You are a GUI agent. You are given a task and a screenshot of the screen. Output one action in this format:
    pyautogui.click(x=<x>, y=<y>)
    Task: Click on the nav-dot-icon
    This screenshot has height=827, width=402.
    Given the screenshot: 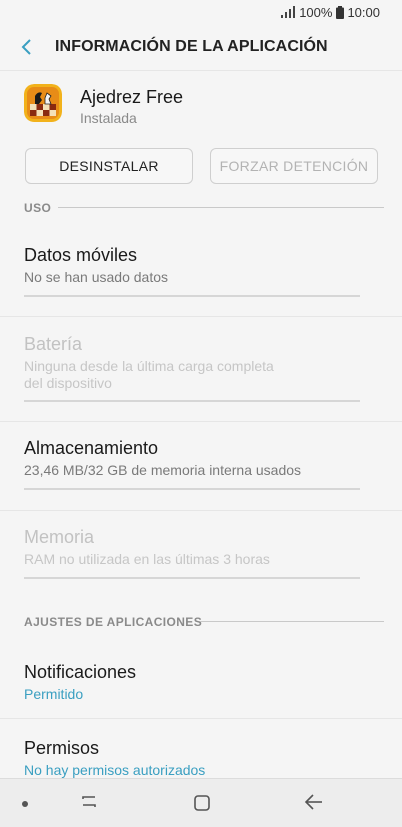 What is the action you would take?
    pyautogui.click(x=25, y=804)
    